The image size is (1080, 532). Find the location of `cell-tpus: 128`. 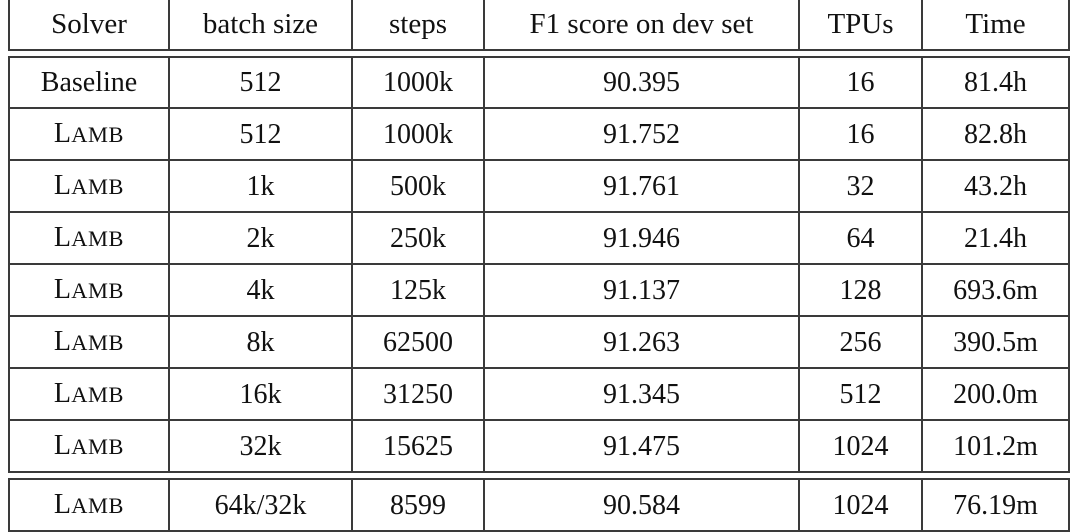

cell-tpus: 128 is located at coordinates (861, 291).